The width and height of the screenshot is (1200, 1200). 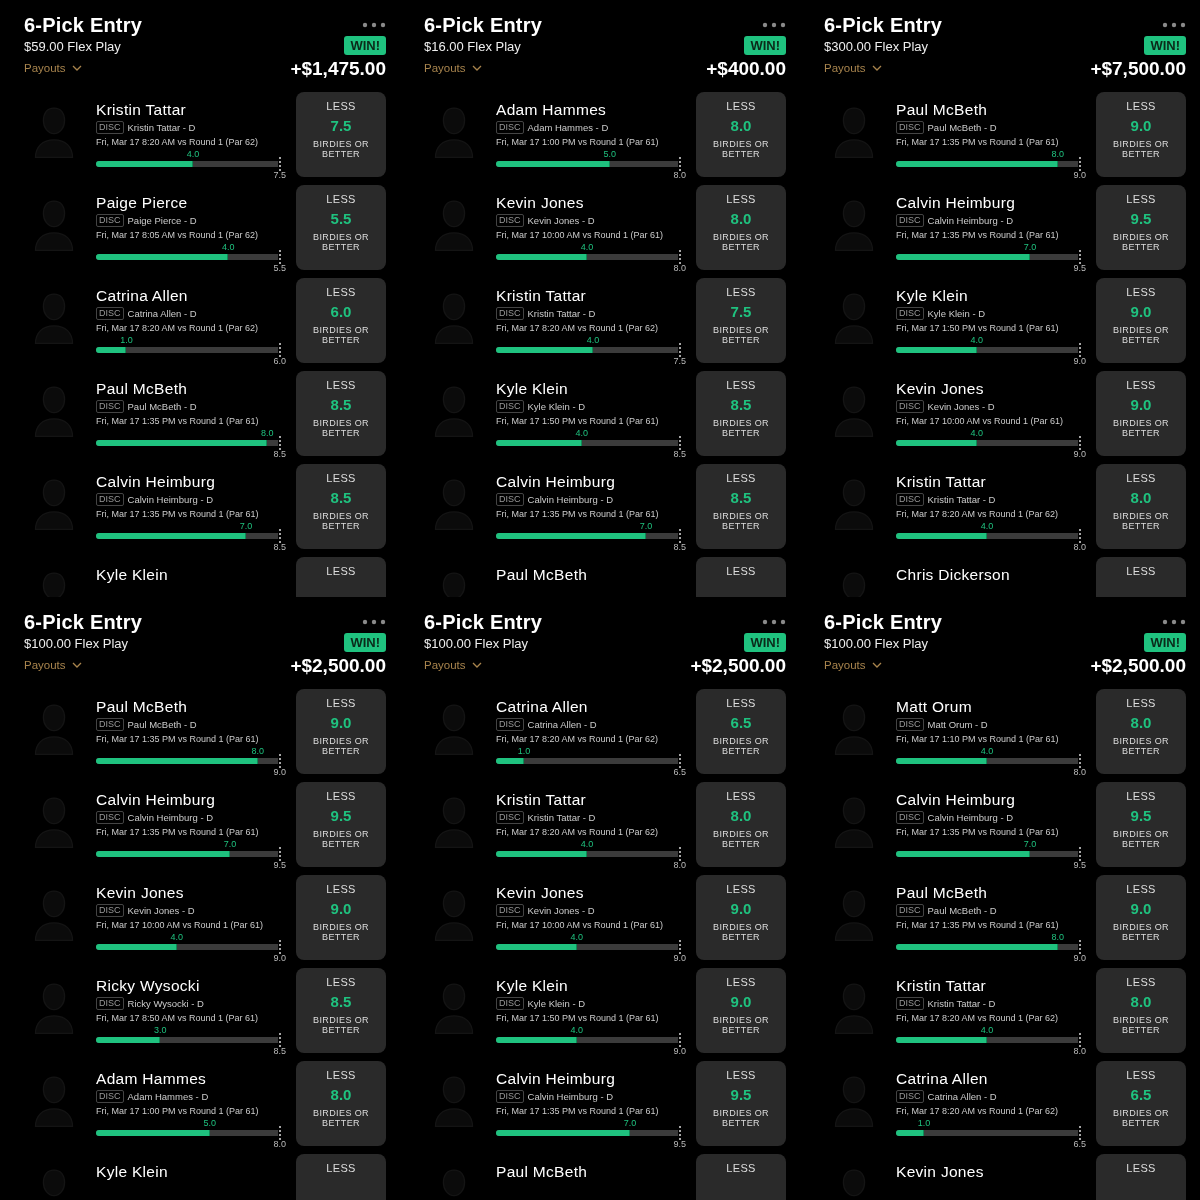 I want to click on chevron-down-icon, so click(x=76, y=68).